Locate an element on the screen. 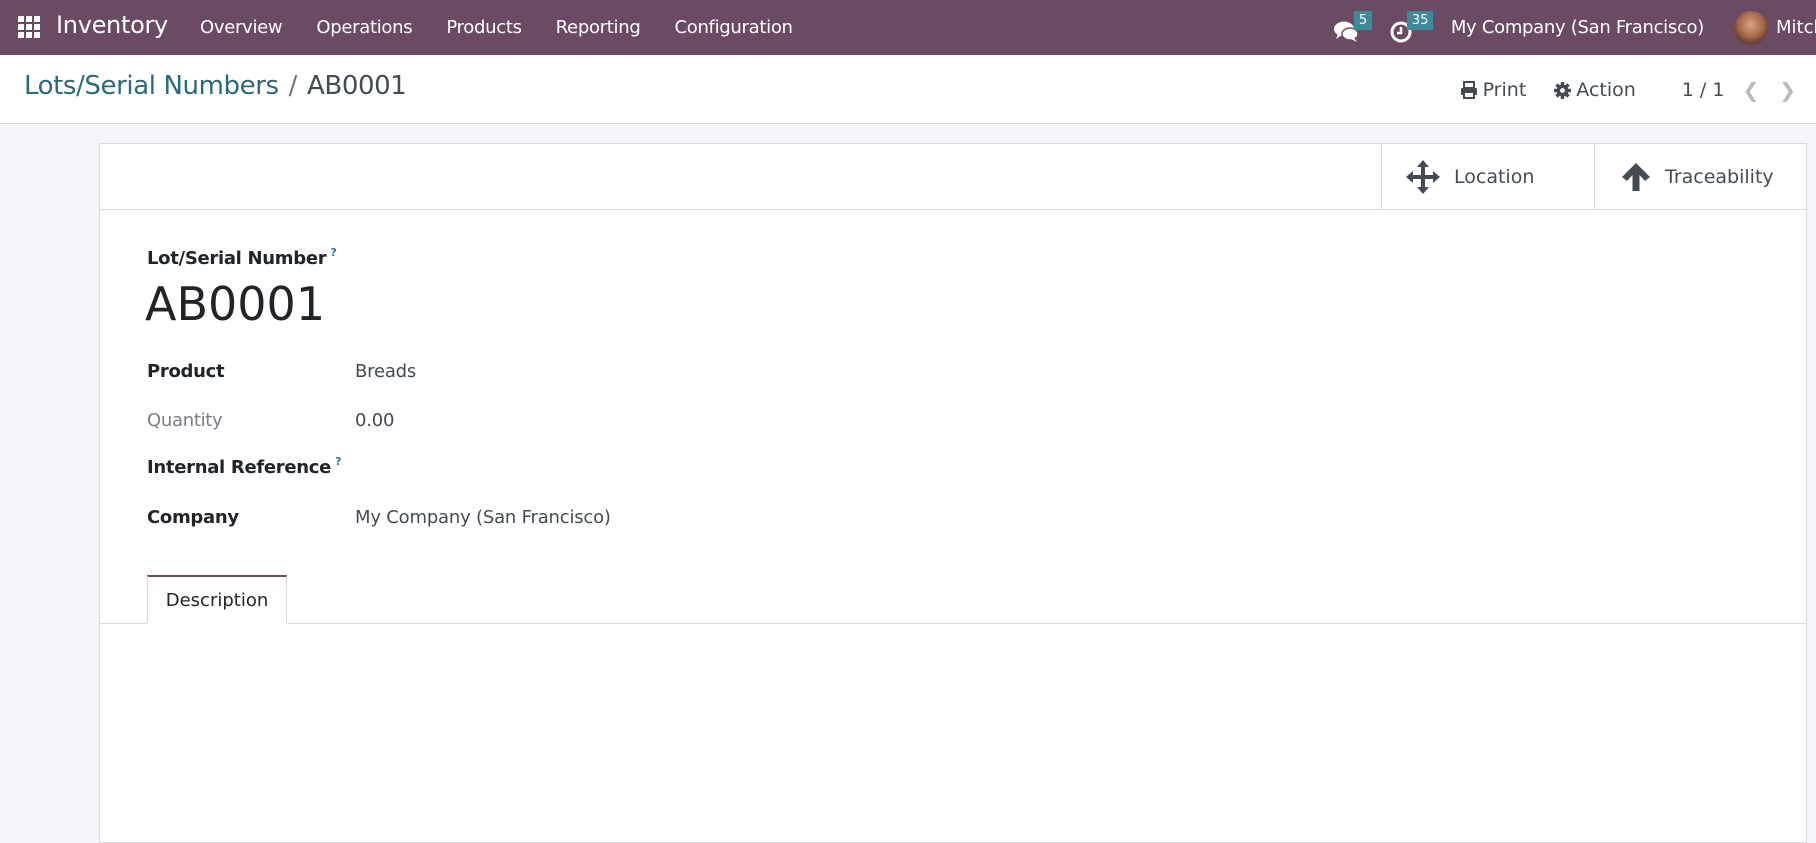 This screenshot has height=843, width=1816. activities-button: 35 is located at coordinates (1411, 26).